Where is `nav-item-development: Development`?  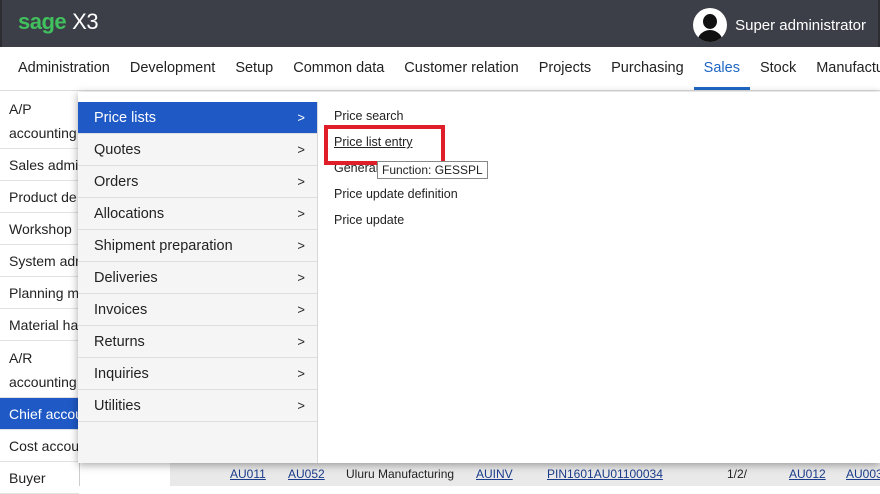
nav-item-development: Development is located at coordinates (172, 68).